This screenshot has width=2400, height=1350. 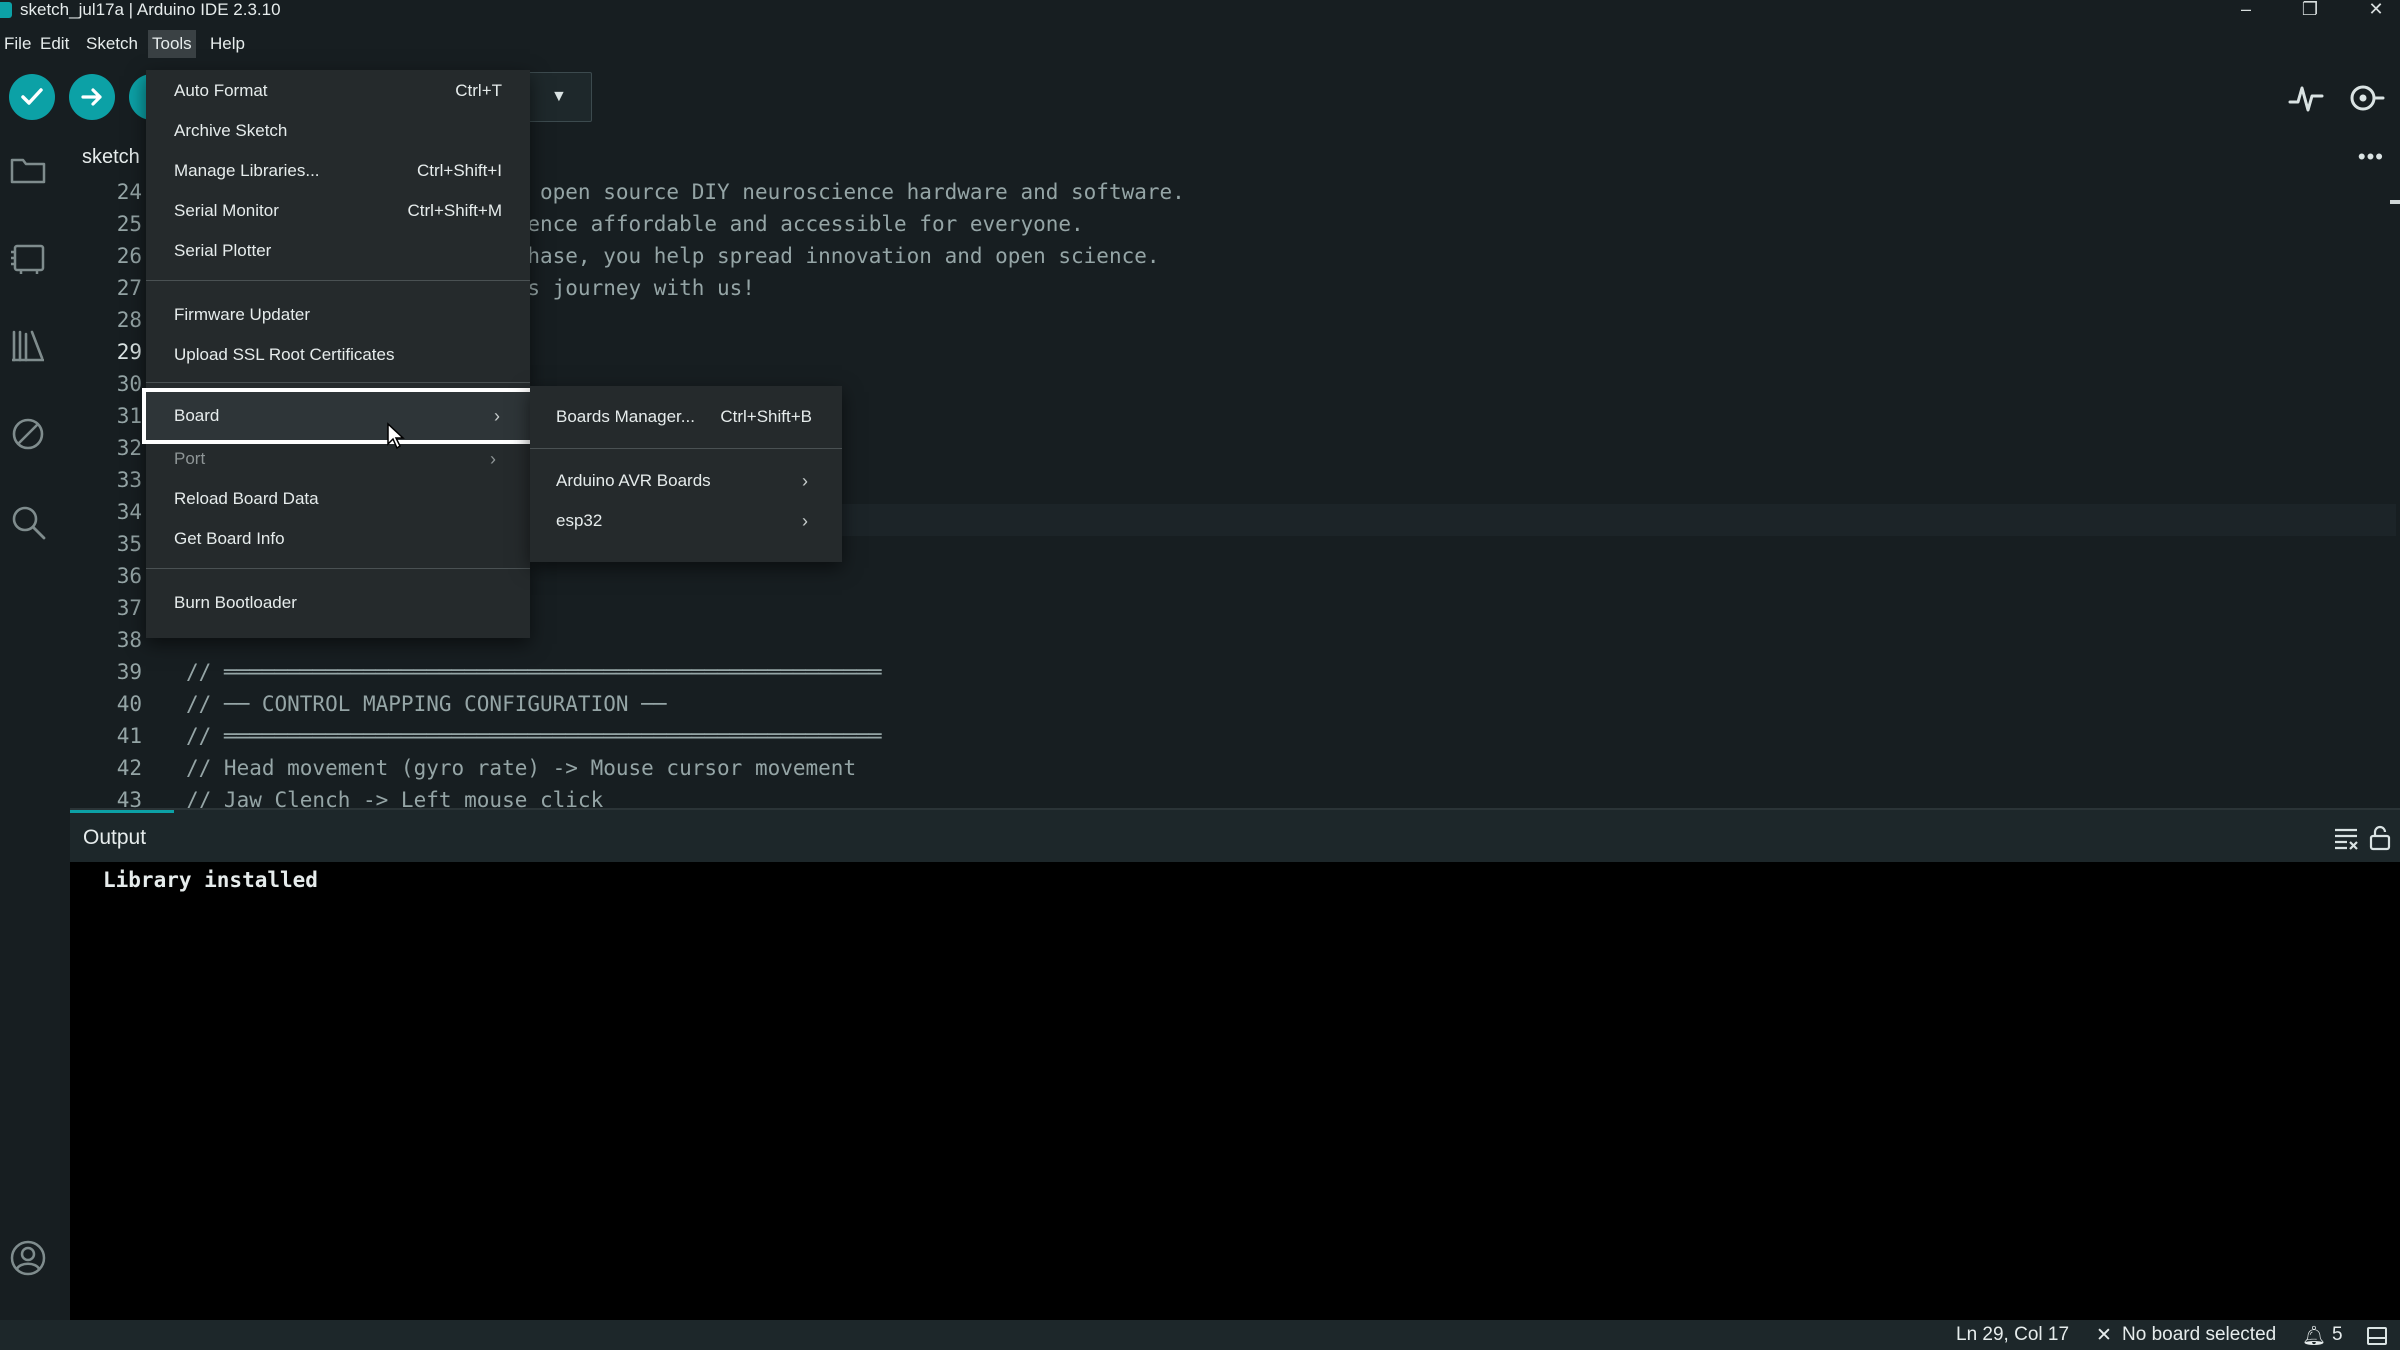 What do you see at coordinates (129, 544) in the screenshot?
I see `line-number: 35` at bounding box center [129, 544].